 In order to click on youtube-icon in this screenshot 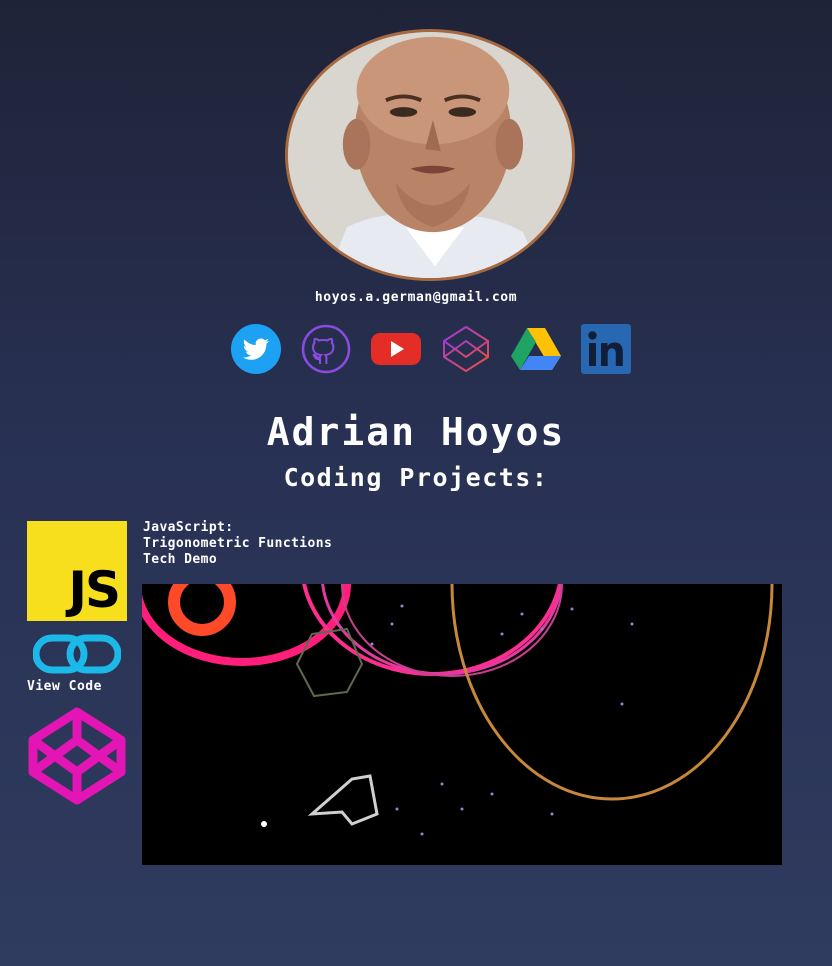, I will do `click(396, 349)`.